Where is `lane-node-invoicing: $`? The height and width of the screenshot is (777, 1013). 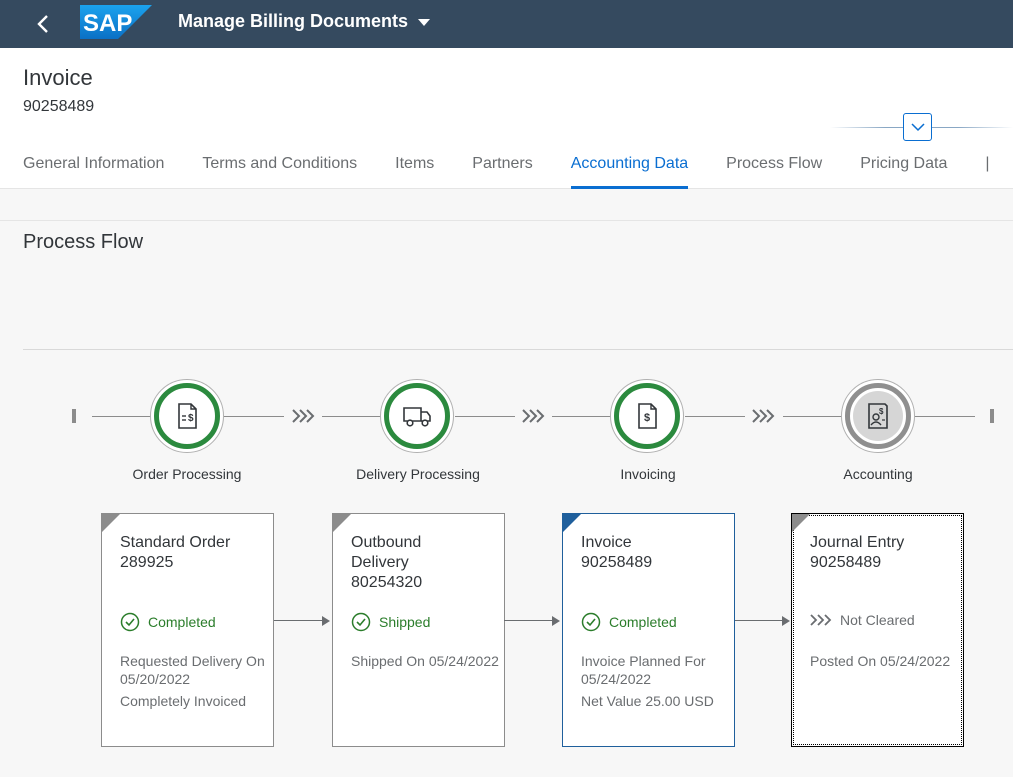 lane-node-invoicing: $ is located at coordinates (647, 416).